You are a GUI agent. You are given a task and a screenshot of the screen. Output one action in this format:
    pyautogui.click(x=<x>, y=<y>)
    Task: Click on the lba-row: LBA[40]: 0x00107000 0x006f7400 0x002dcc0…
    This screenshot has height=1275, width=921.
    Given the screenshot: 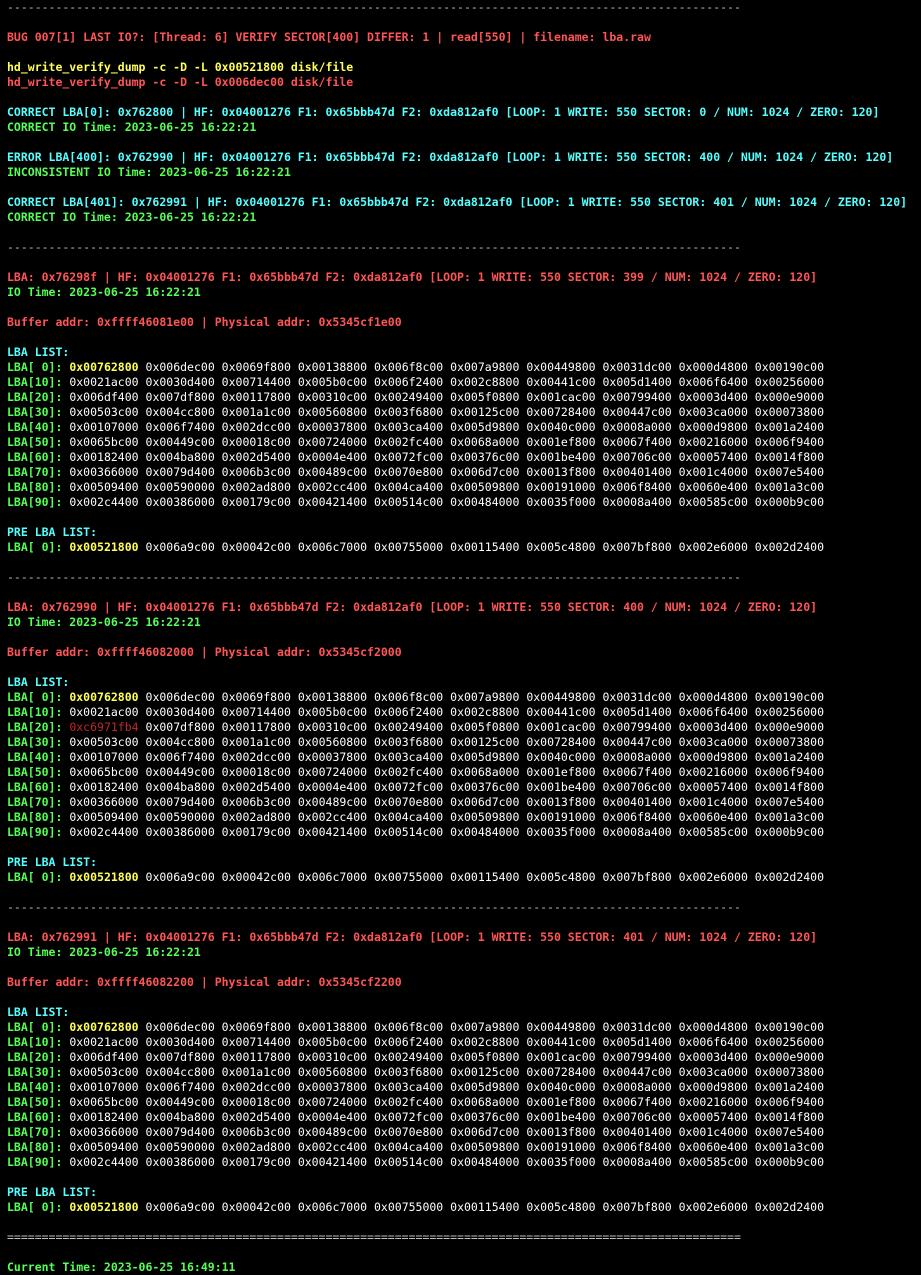 What is the action you would take?
    pyautogui.click(x=464, y=757)
    